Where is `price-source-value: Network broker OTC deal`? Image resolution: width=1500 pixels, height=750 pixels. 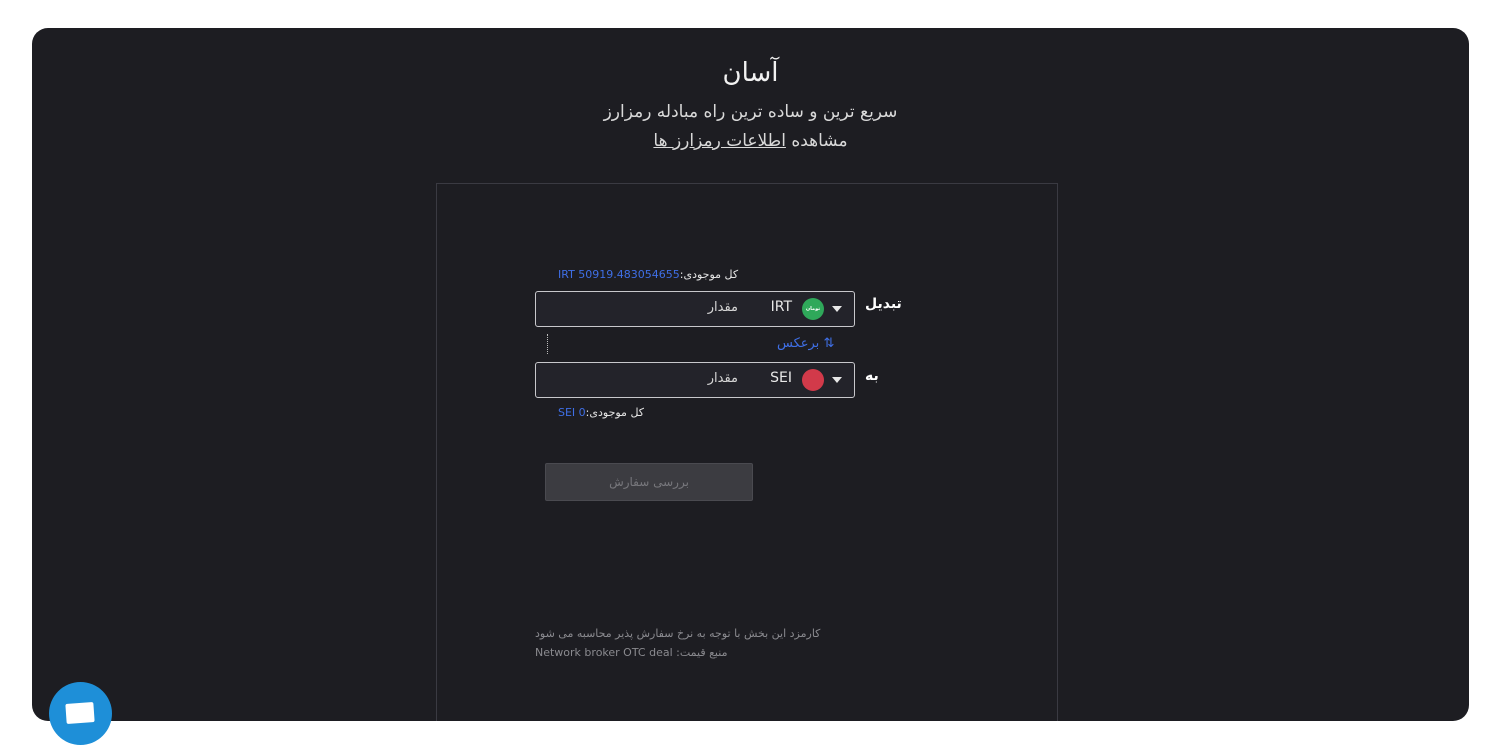
price-source-value: Network broker OTC deal is located at coordinates (604, 652).